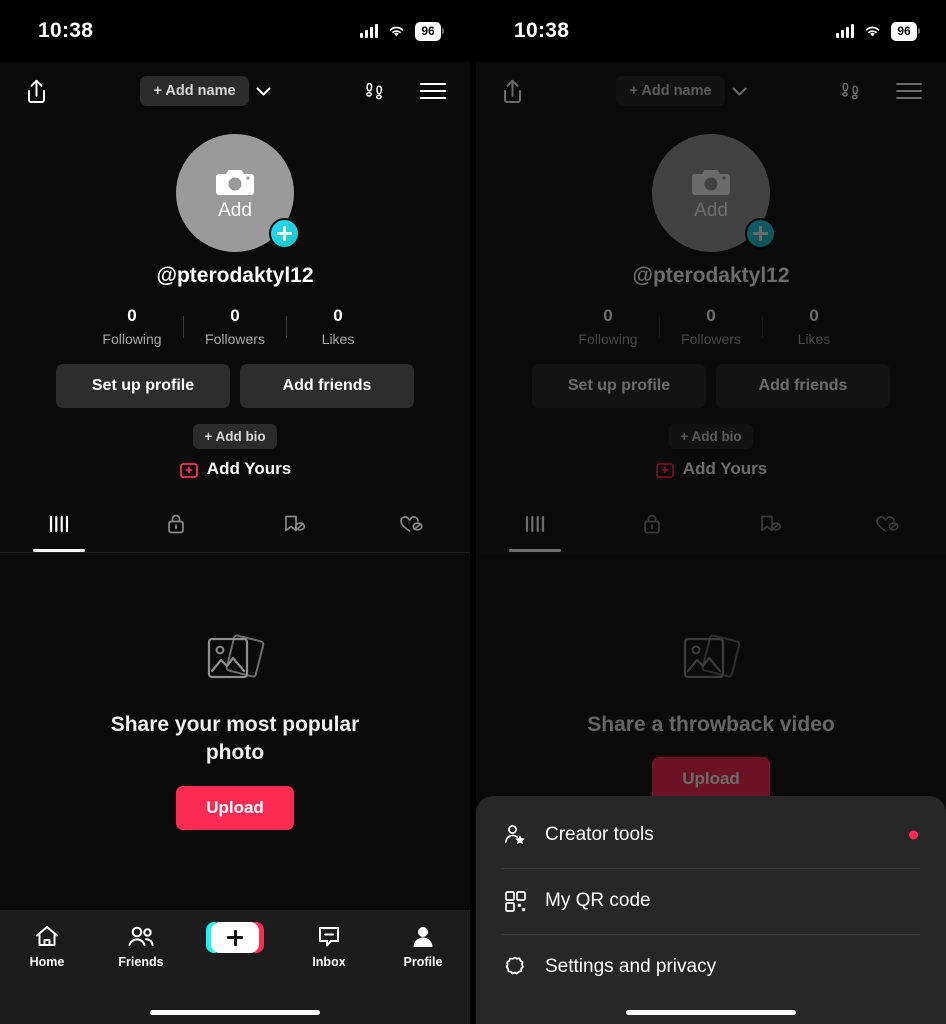  I want to click on qr-code-icon, so click(515, 901).